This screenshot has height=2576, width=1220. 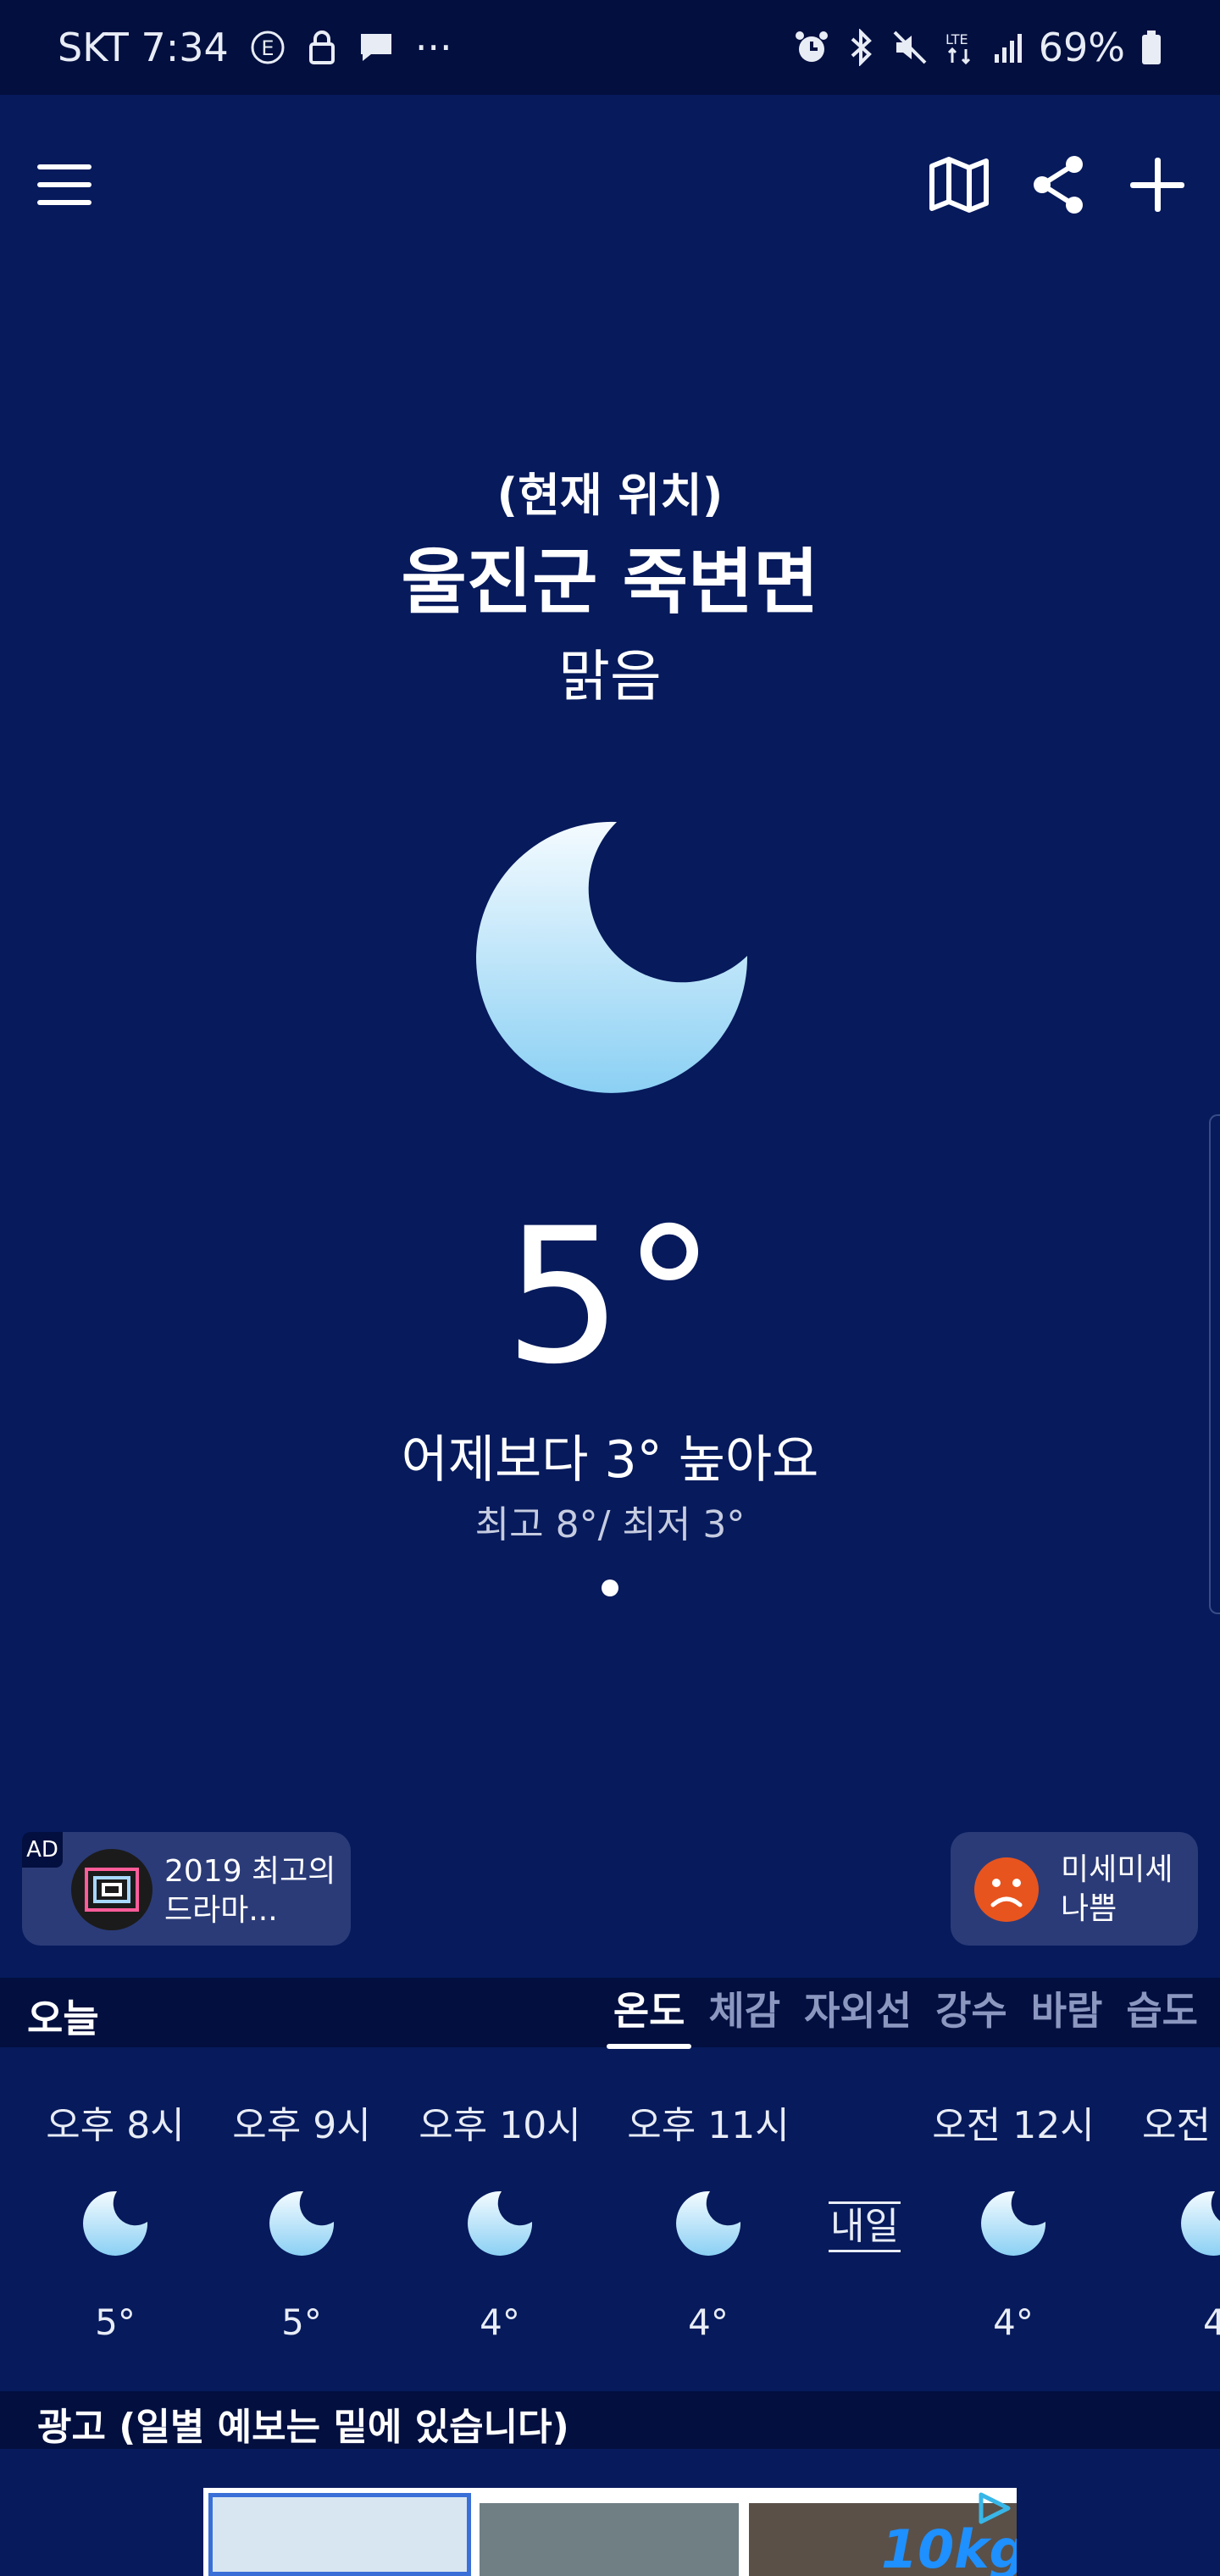 What do you see at coordinates (610, 1587) in the screenshot?
I see `page-indicator` at bounding box center [610, 1587].